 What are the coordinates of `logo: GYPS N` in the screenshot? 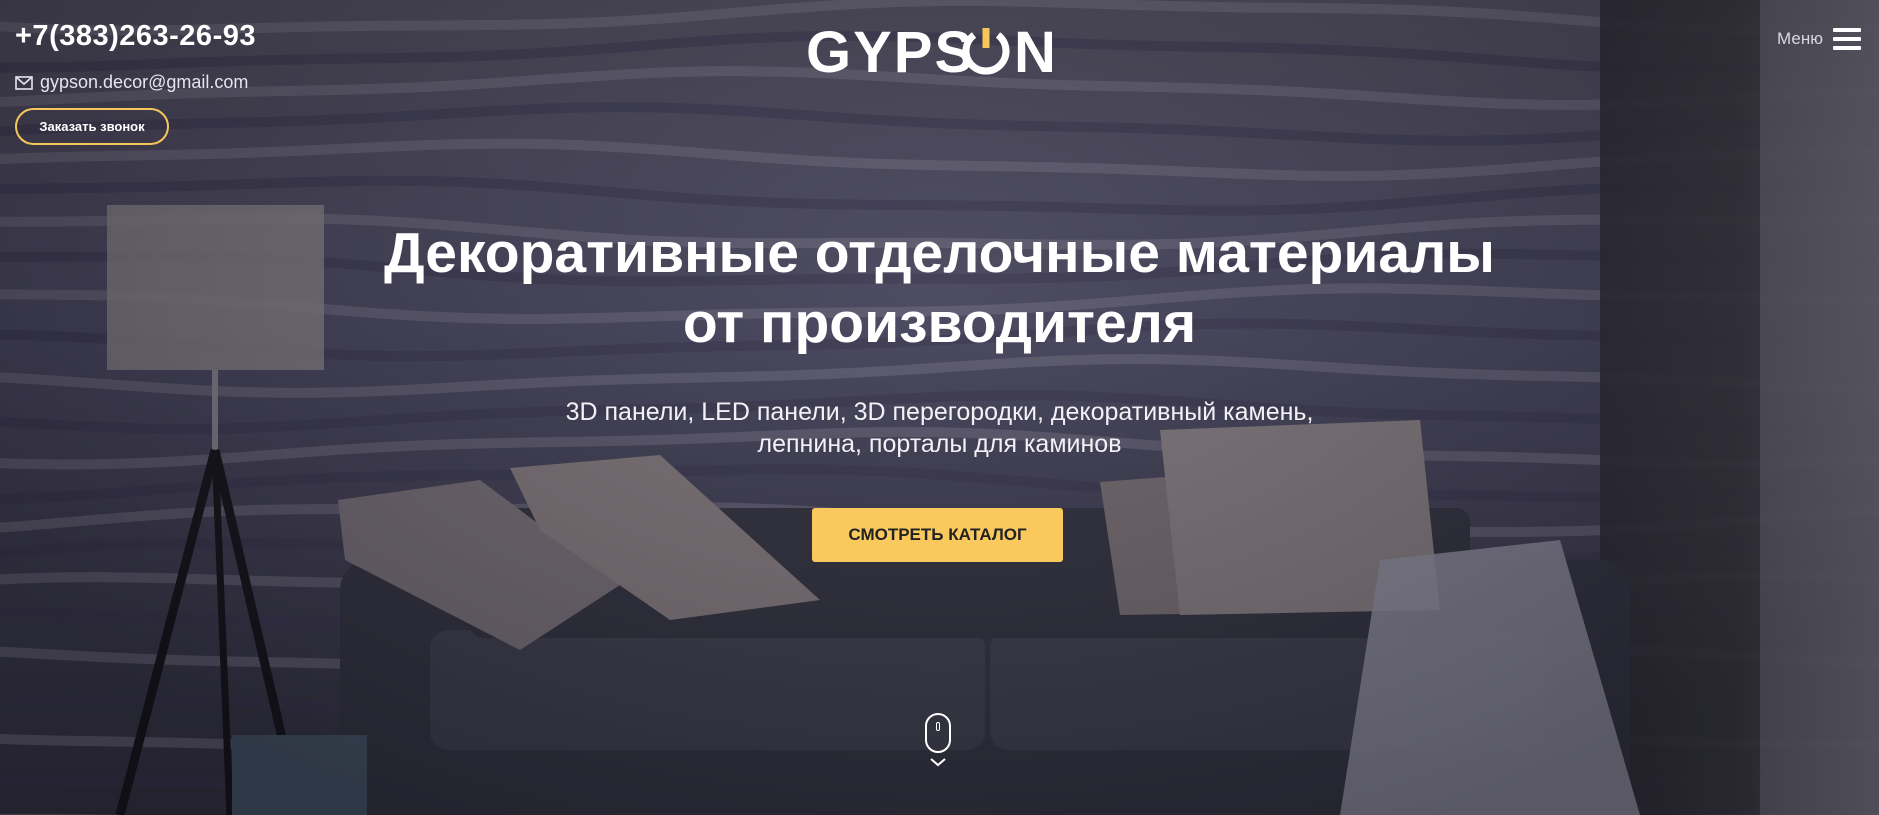 It's located at (941, 52).